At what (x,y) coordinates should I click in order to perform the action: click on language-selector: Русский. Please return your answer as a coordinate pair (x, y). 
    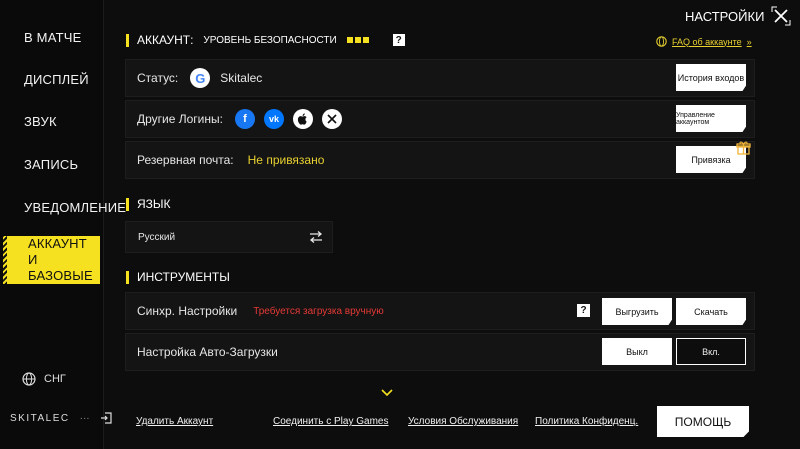
    Looking at the image, I should click on (229, 237).